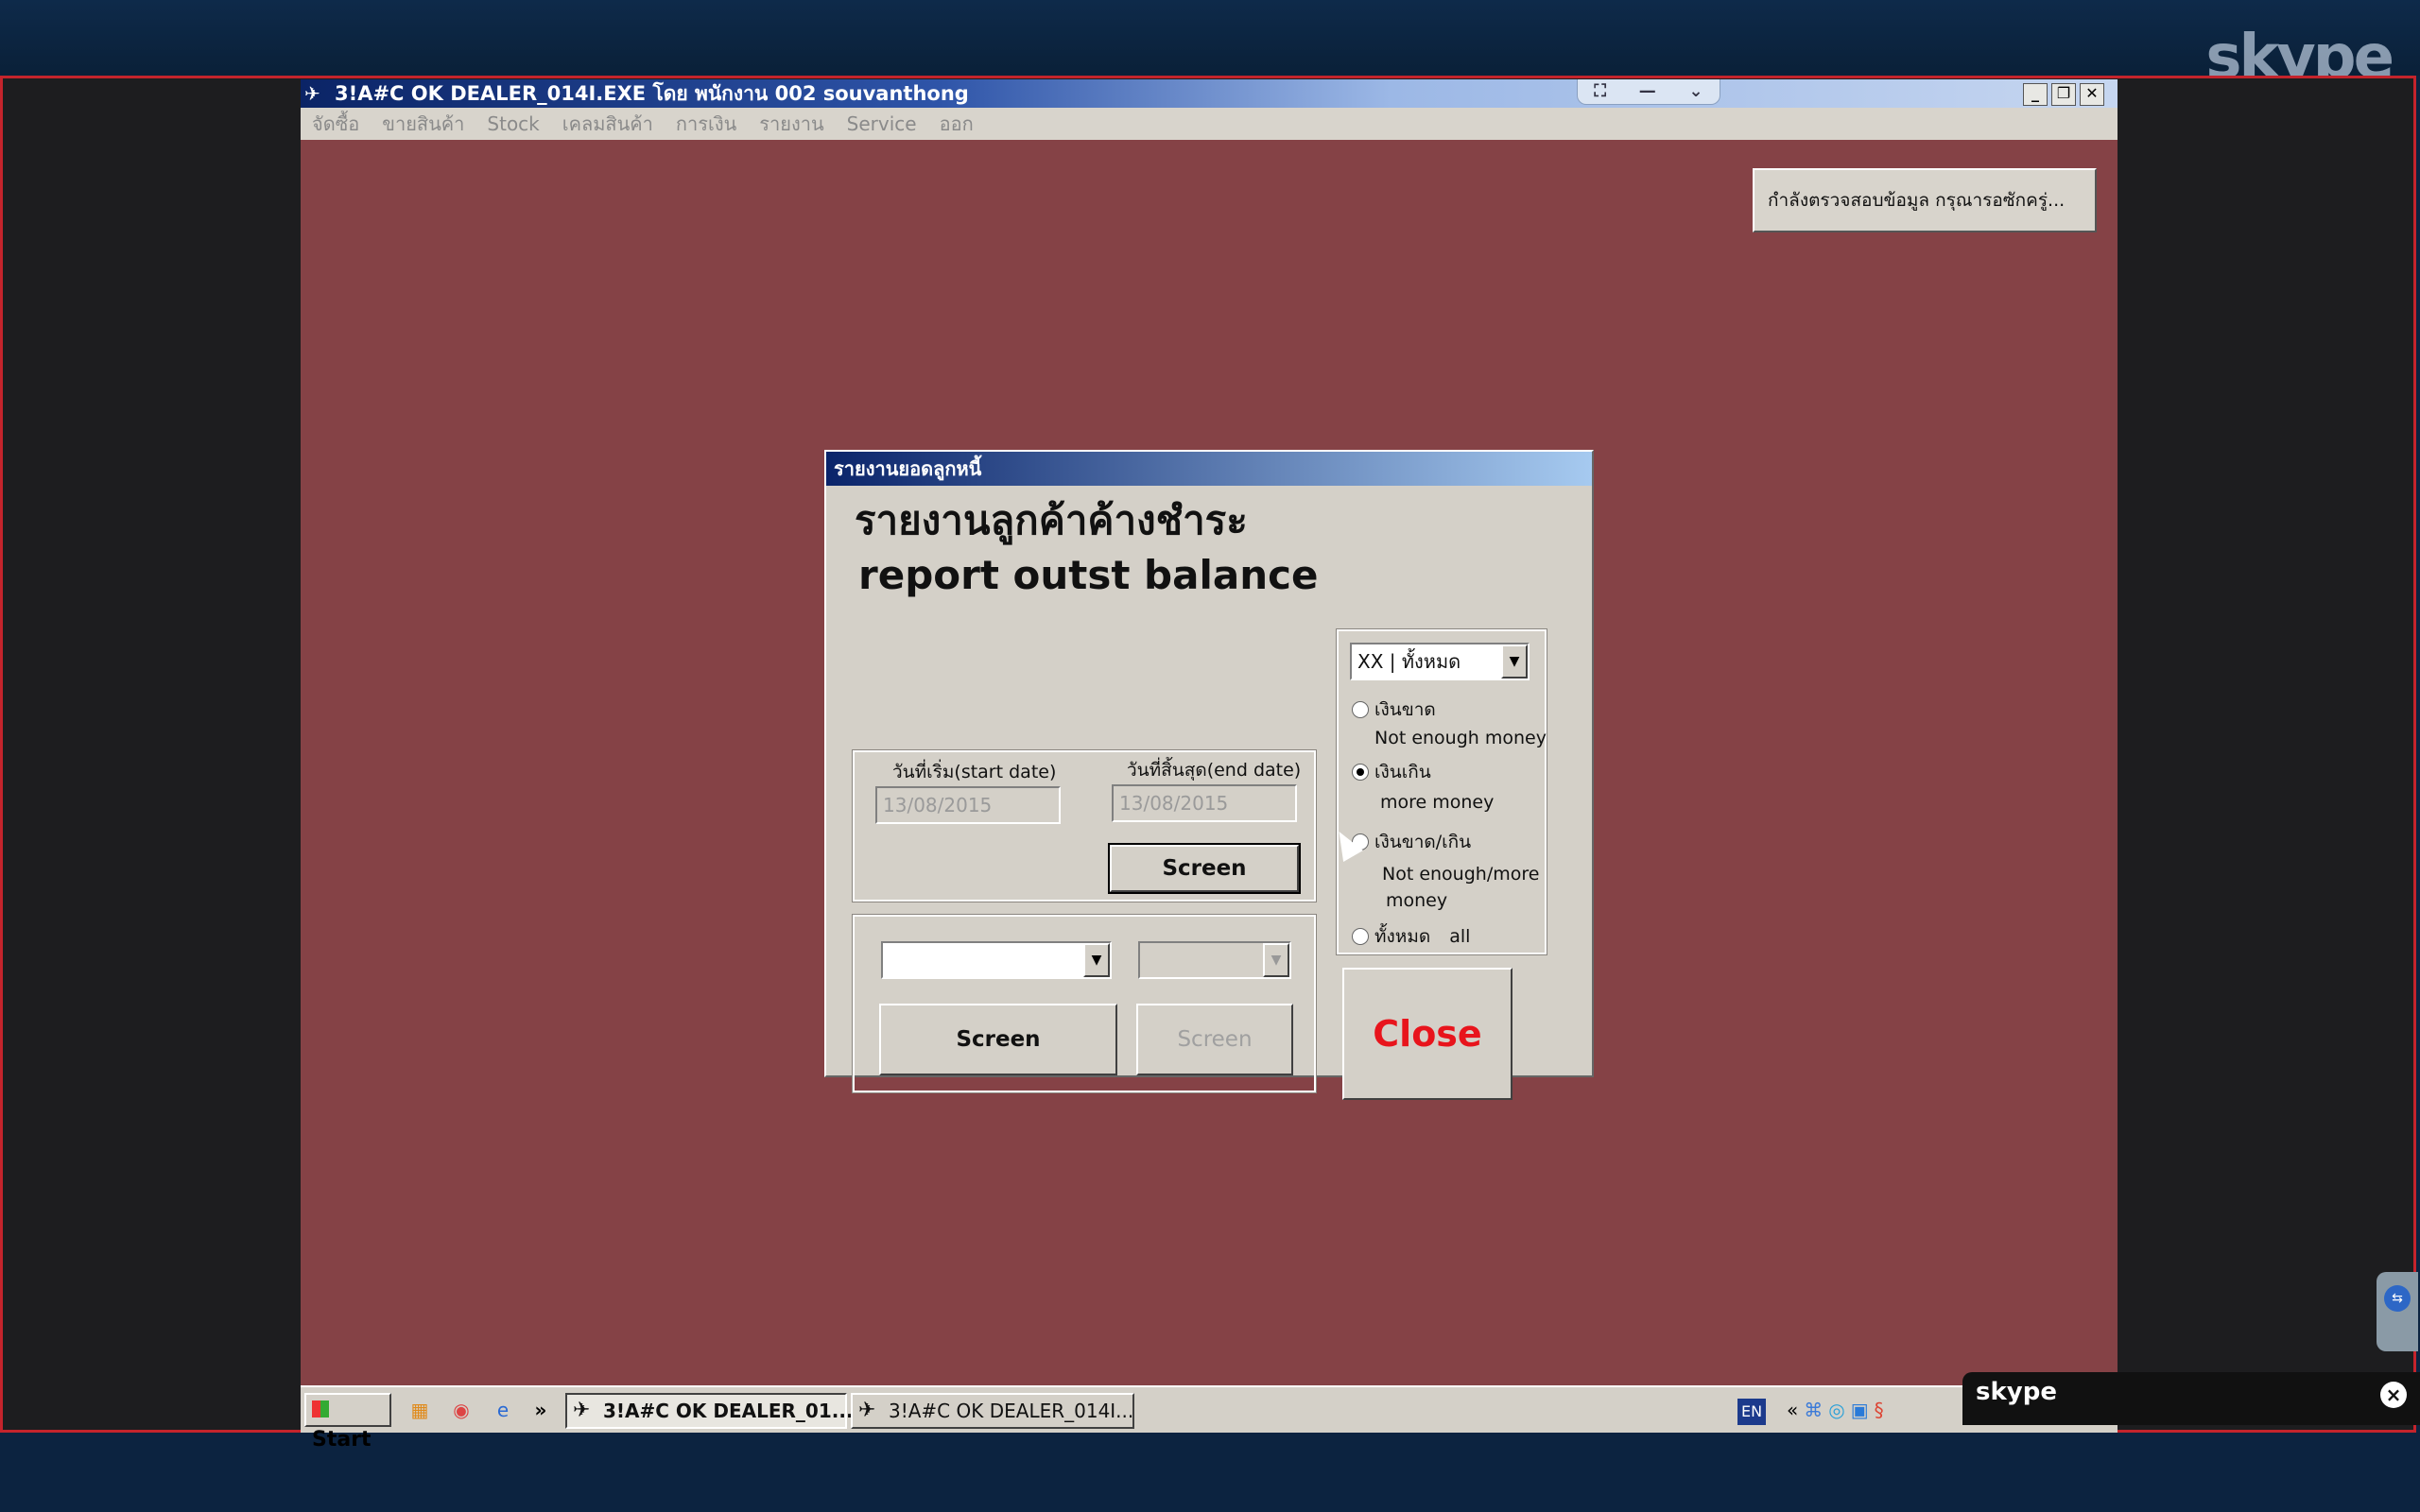 Image resolution: width=2420 pixels, height=1512 pixels. What do you see at coordinates (2035, 94) in the screenshot?
I see `minimize-button: _` at bounding box center [2035, 94].